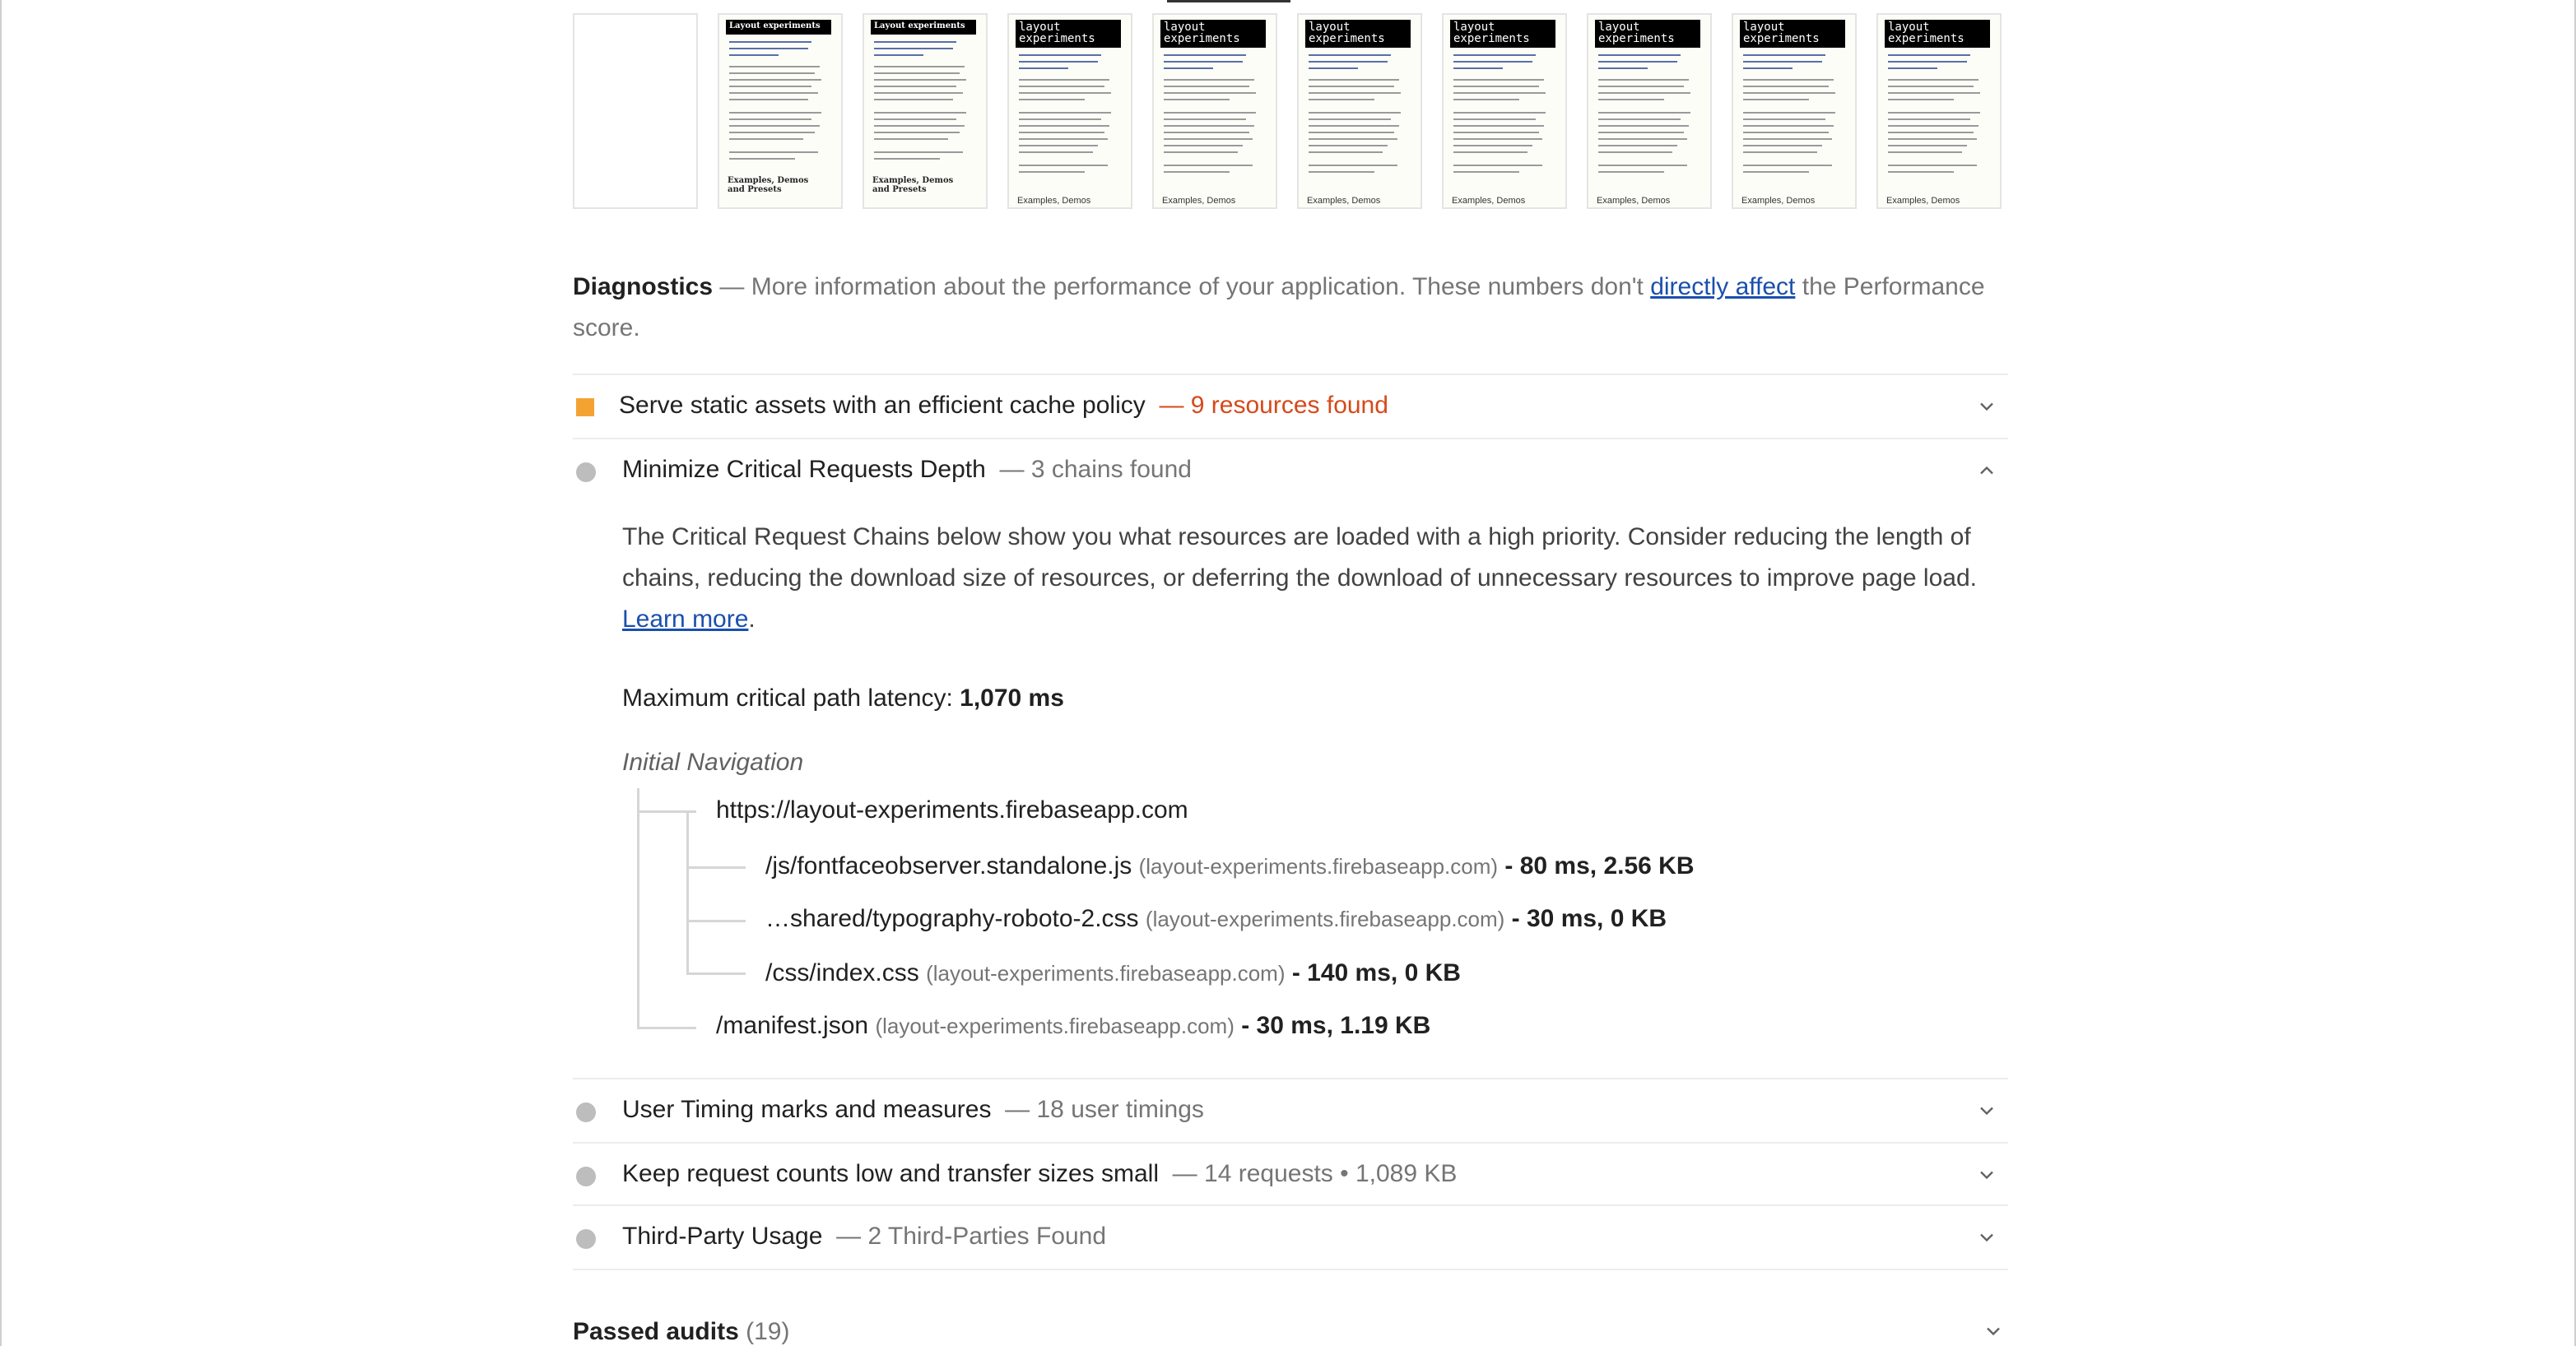 The height and width of the screenshot is (1346, 2576). What do you see at coordinates (804, 469) in the screenshot?
I see `audit-title: Minimize Critical Requests Depth` at bounding box center [804, 469].